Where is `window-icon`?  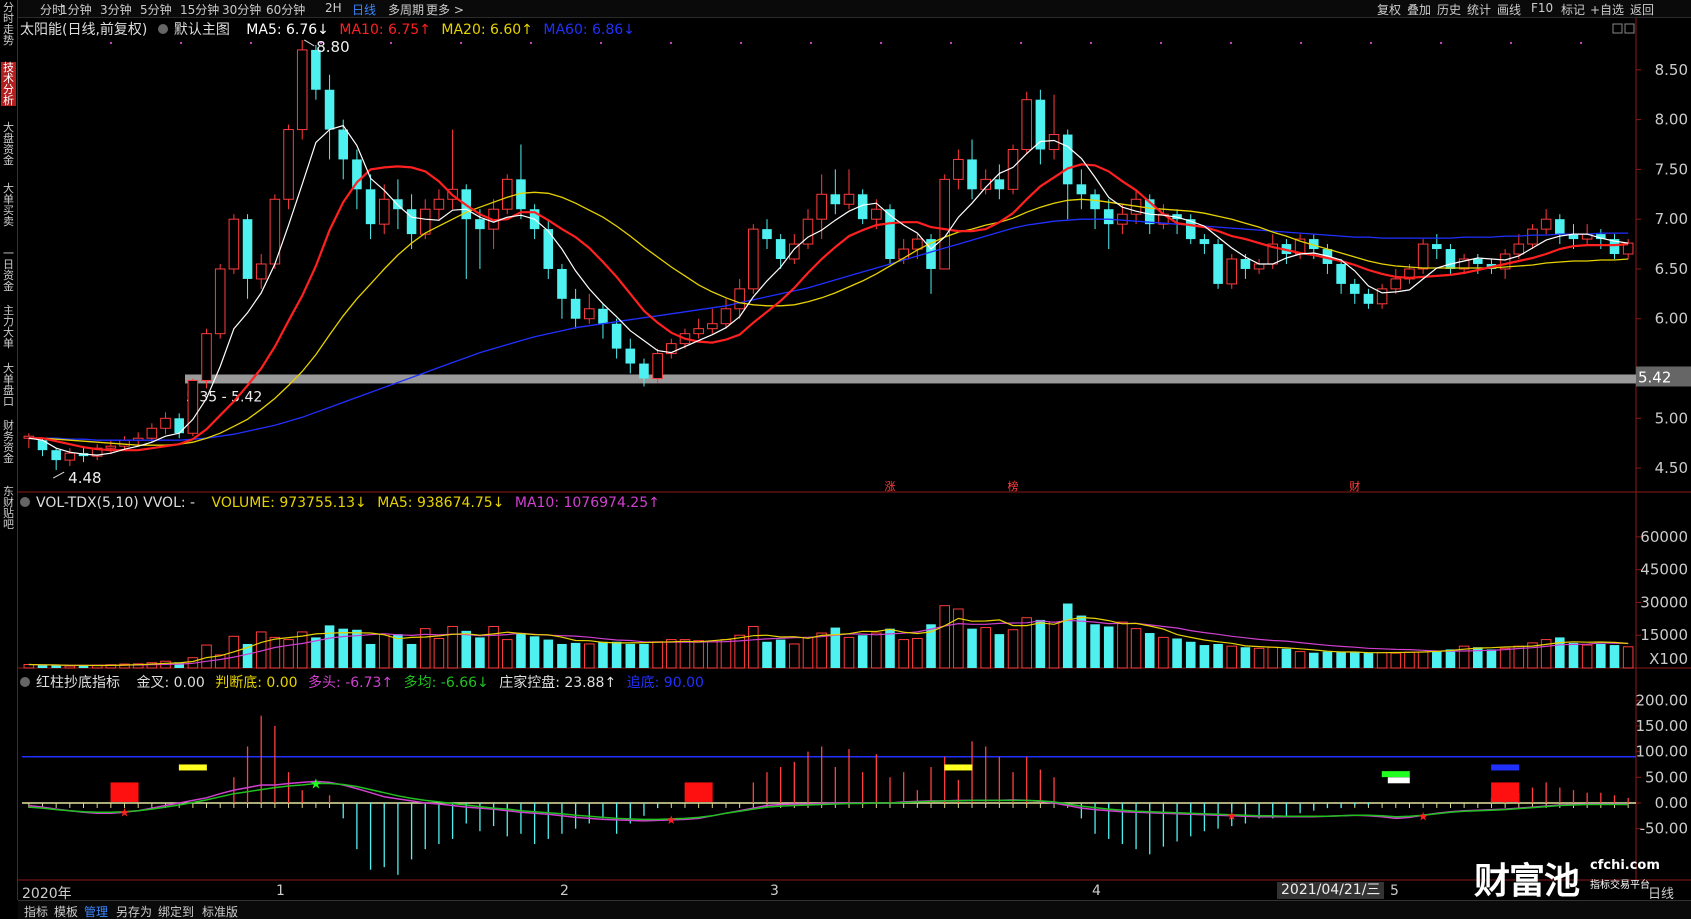 window-icon is located at coordinates (1629, 28).